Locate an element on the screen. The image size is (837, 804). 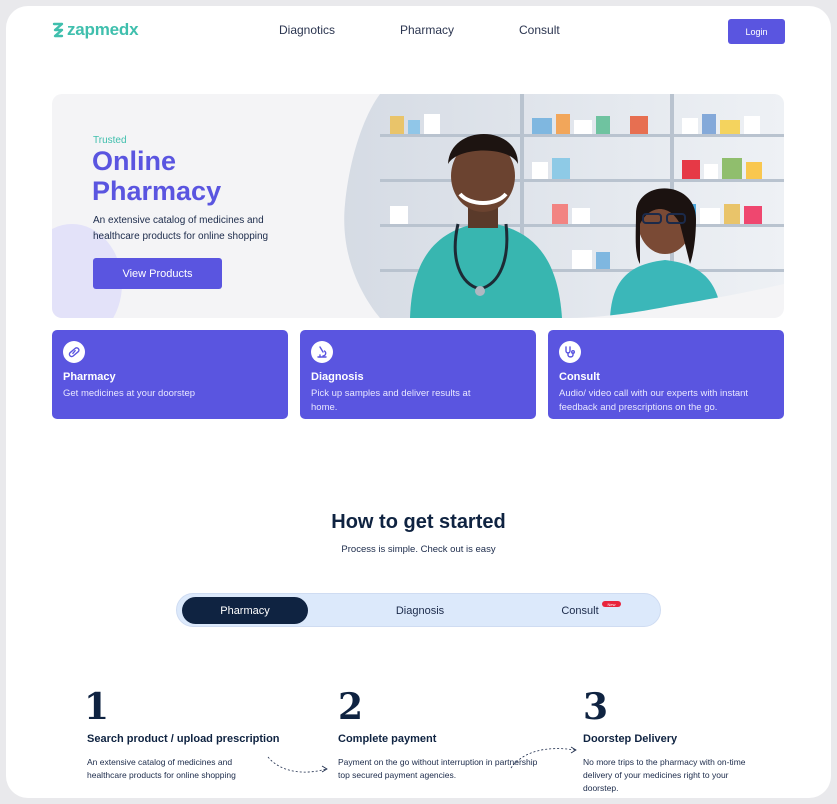
step-title-2: Complete payment is located at coordinates (387, 739).